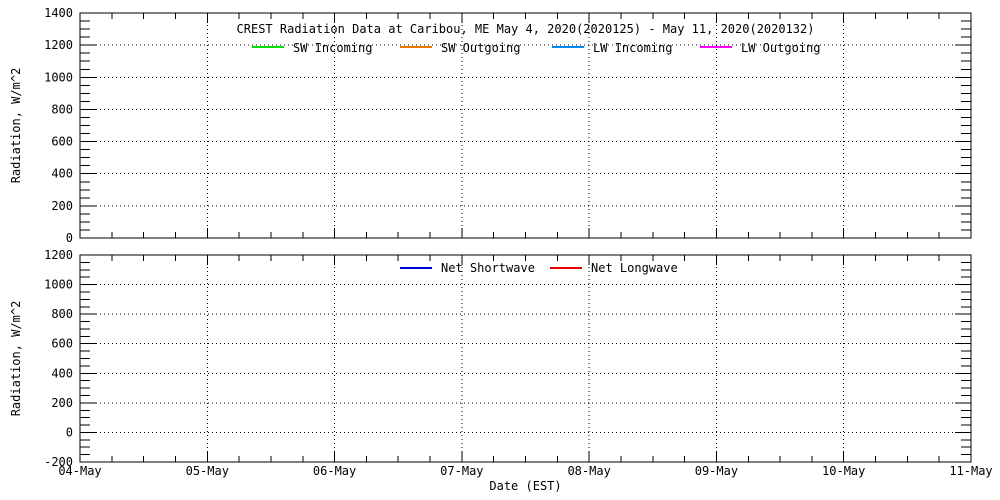 The height and width of the screenshot is (500, 1000). I want to click on x-tick-label: 11-May, so click(970, 471).